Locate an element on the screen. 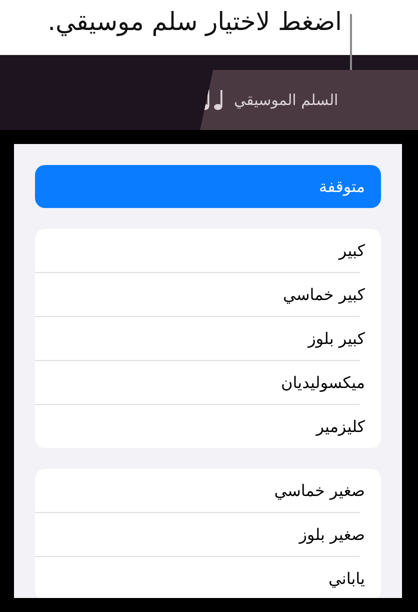  scale-option: متوقفة is located at coordinates (208, 186).